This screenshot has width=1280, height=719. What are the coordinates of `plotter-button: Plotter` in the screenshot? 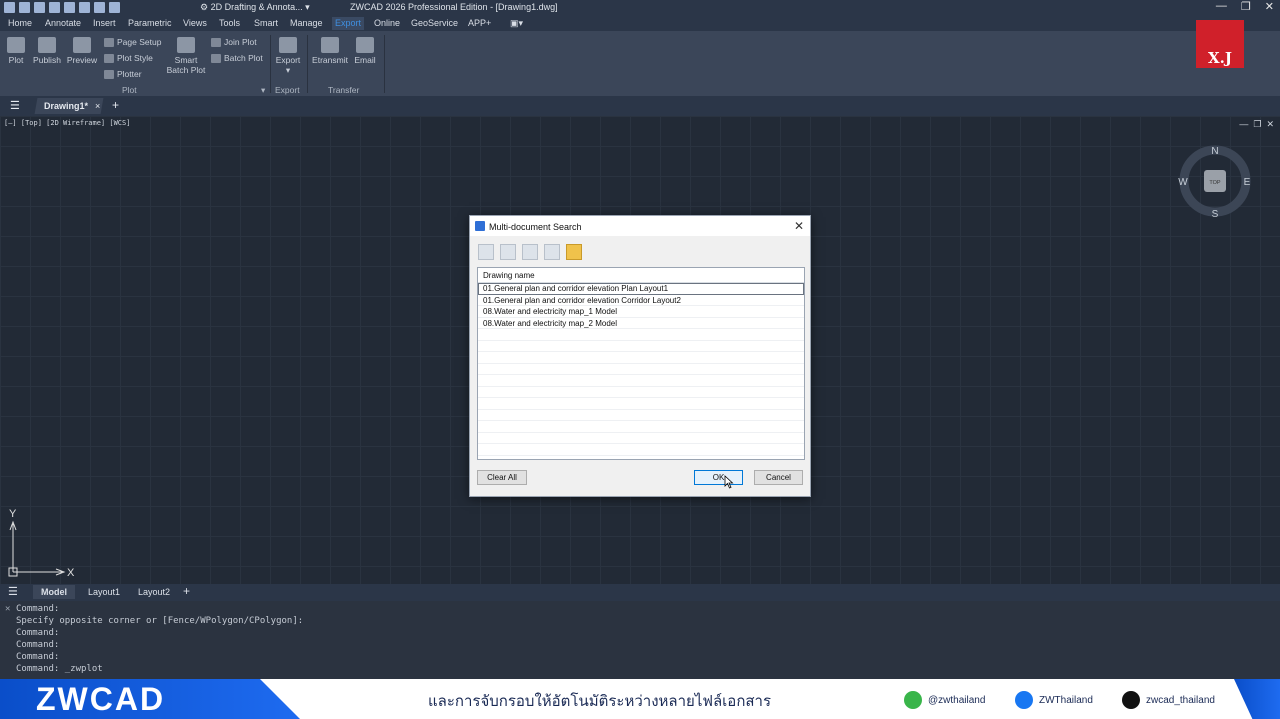 It's located at (123, 74).